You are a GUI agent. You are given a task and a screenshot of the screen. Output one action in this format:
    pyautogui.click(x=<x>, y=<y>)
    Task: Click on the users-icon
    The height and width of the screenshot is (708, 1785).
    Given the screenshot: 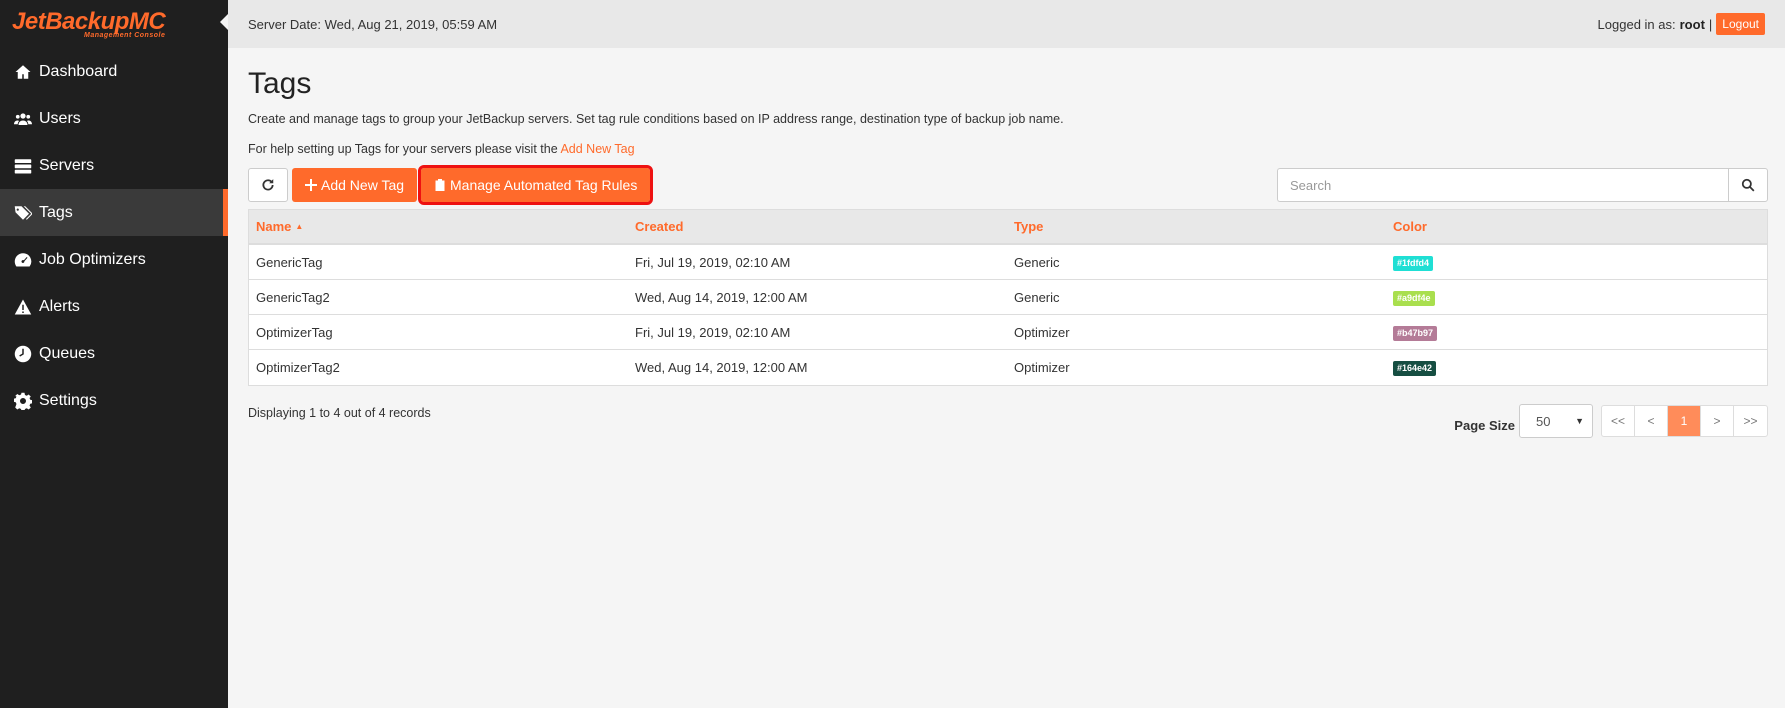 What is the action you would take?
    pyautogui.click(x=23, y=119)
    